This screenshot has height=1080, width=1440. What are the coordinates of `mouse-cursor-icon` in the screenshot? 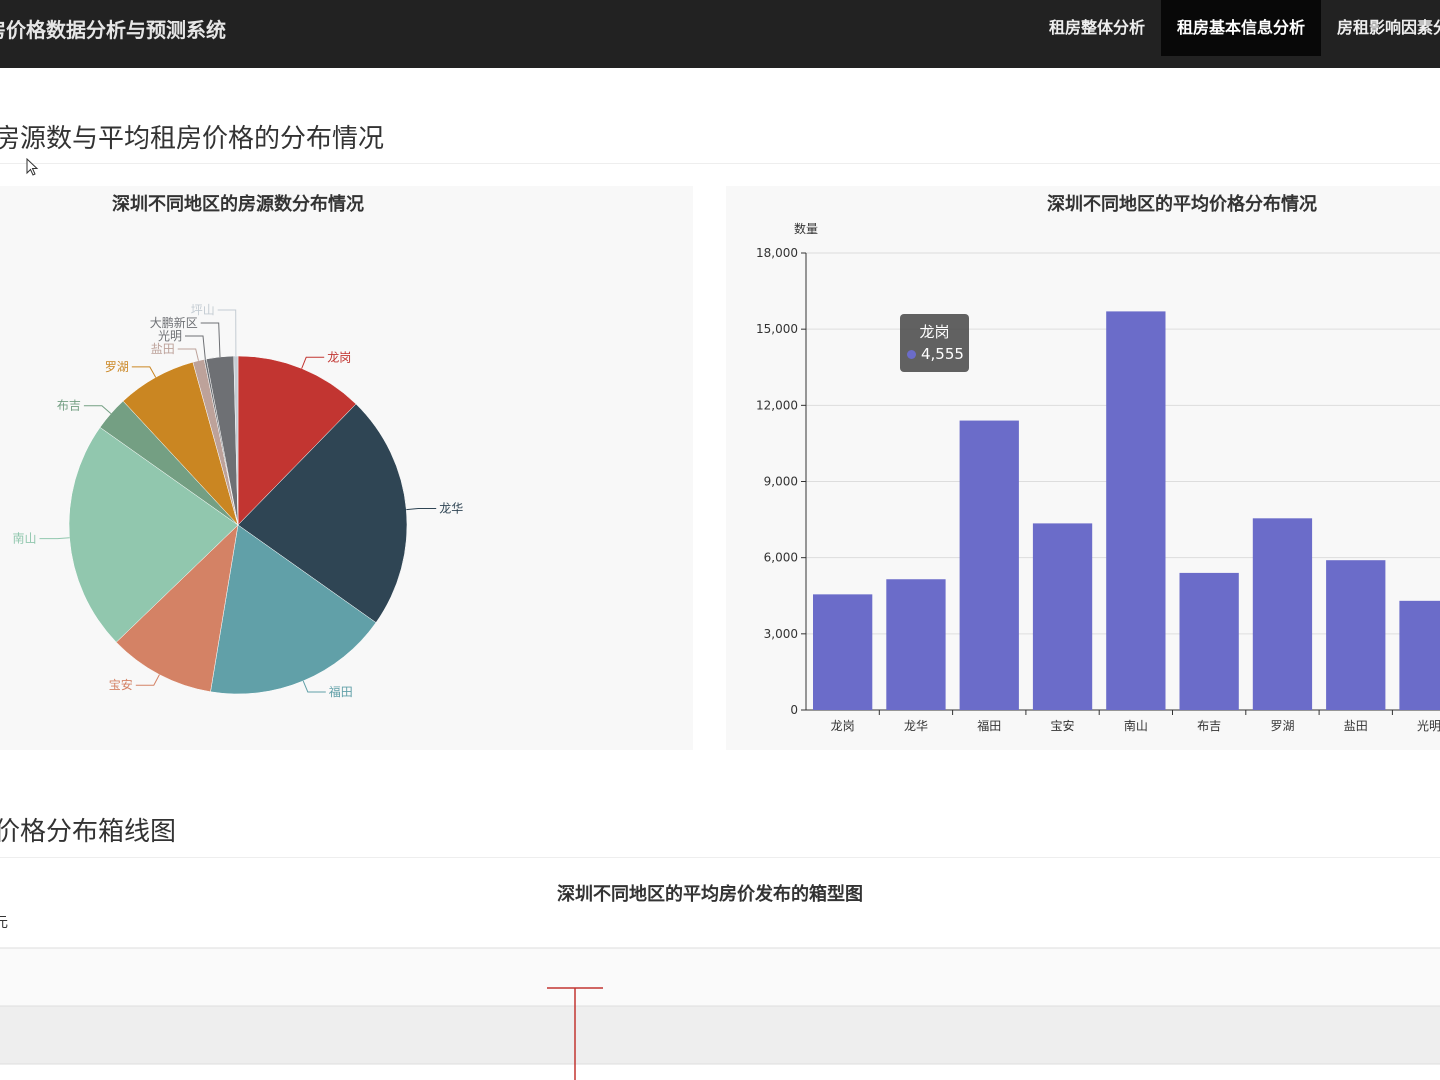 It's located at (32, 167).